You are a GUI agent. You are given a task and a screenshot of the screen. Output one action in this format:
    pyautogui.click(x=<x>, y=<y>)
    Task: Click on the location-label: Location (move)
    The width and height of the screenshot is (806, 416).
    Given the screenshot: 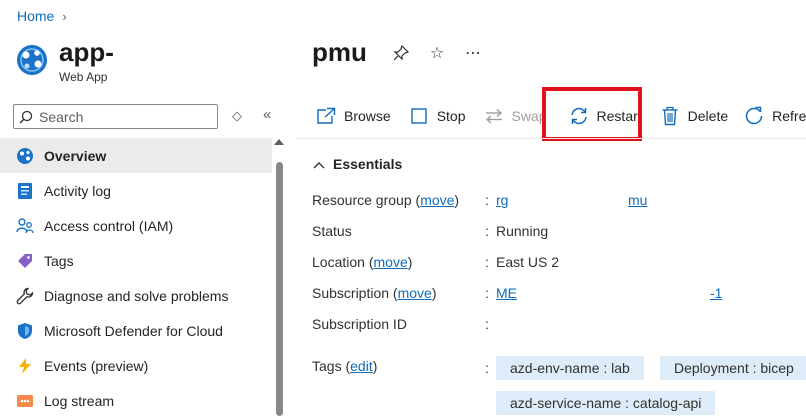 What is the action you would take?
    pyautogui.click(x=362, y=262)
    